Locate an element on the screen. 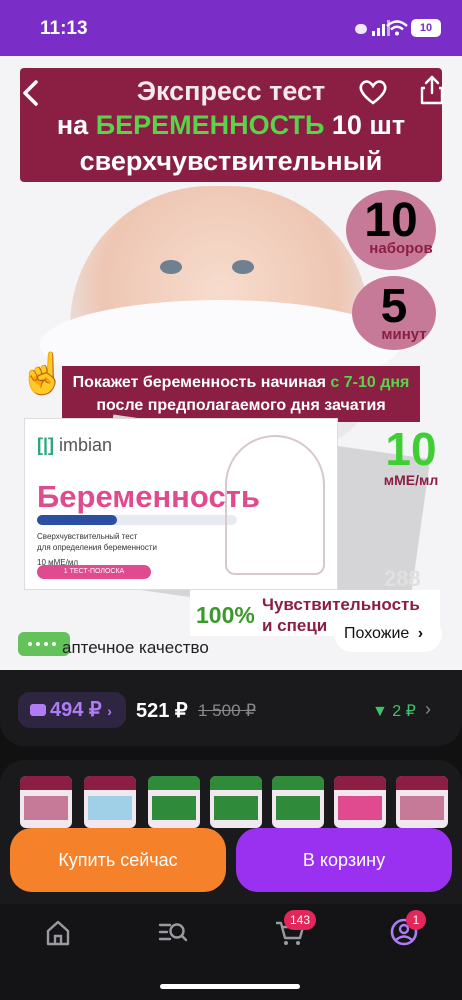  chevron-left-icon is located at coordinates (30, 93).